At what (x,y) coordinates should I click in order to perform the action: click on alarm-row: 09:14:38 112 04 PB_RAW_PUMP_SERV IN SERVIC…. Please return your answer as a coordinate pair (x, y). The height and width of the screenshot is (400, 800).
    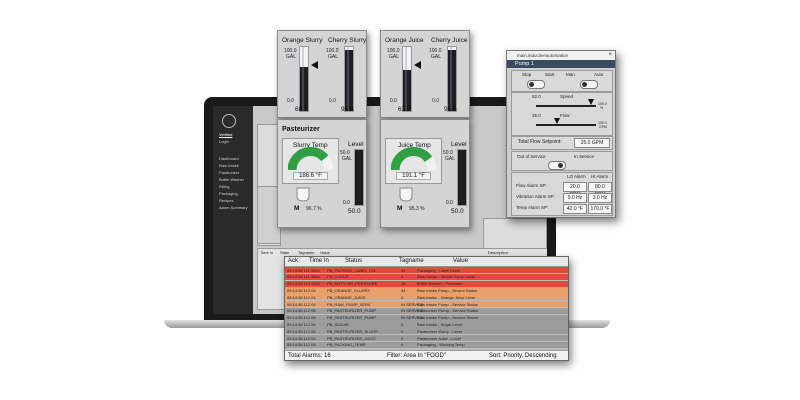
    Looking at the image, I should click on (426, 304).